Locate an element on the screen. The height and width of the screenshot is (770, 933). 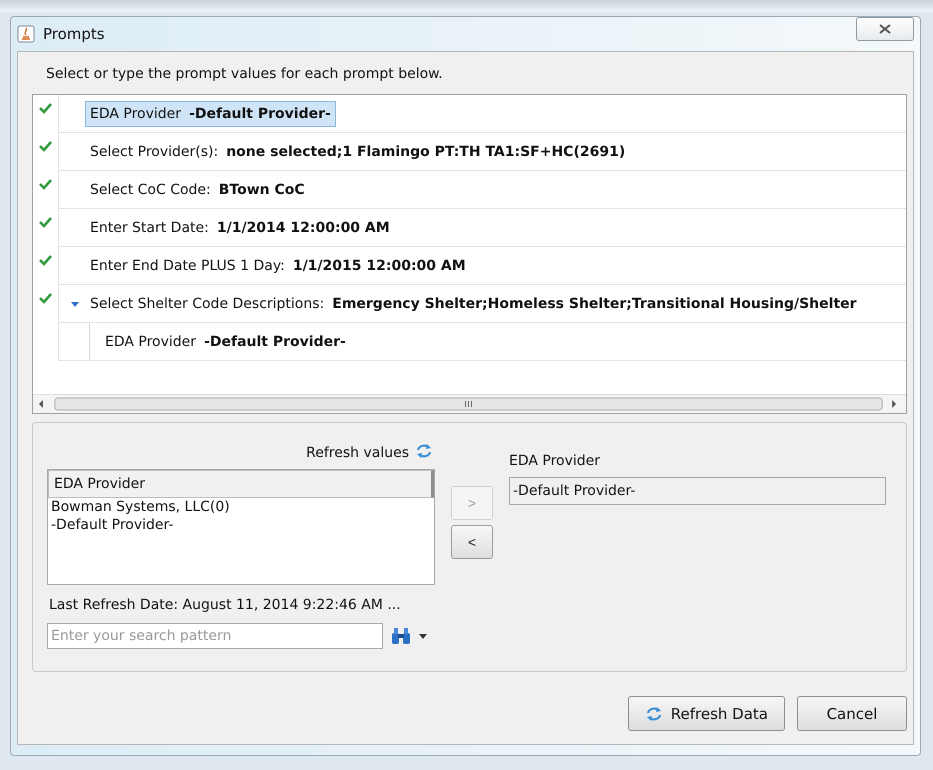
selected-value-field: -Default Provider- is located at coordinates (697, 491).